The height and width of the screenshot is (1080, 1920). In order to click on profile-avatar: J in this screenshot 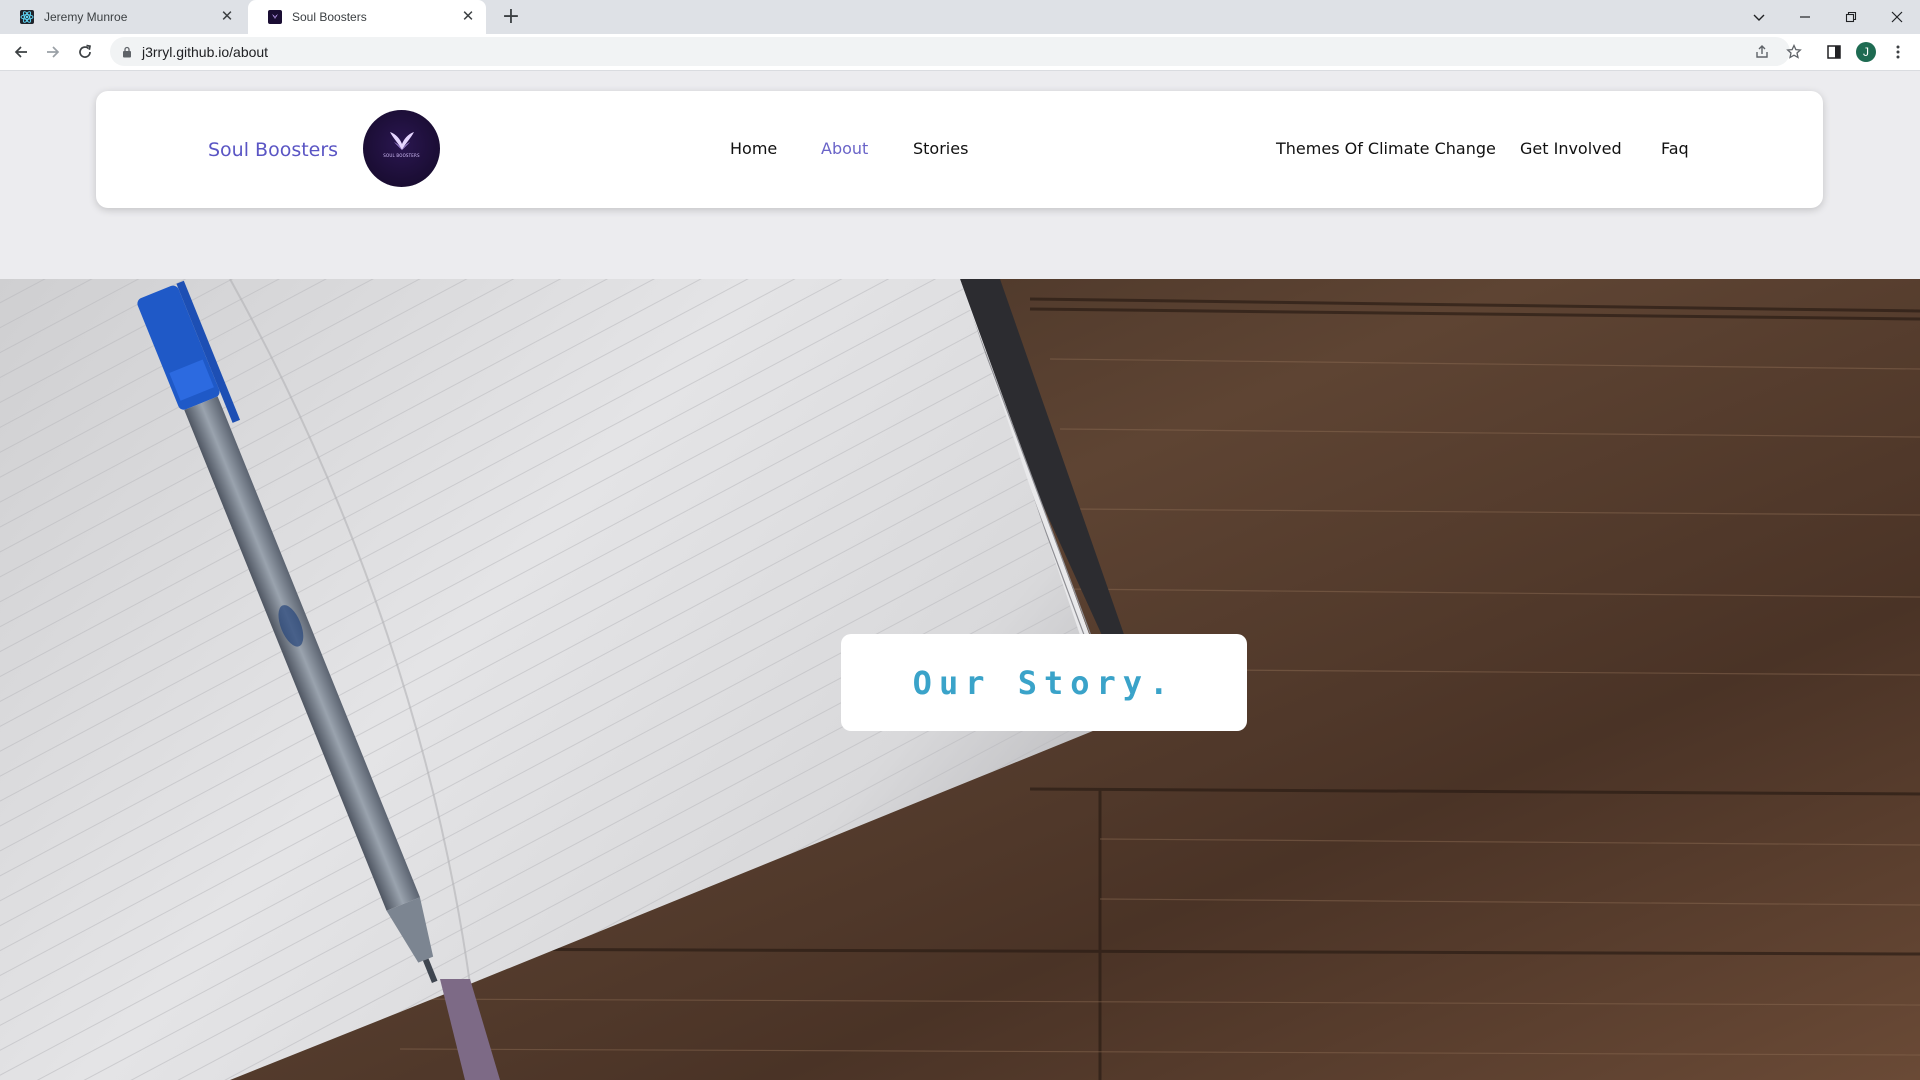, I will do `click(1866, 52)`.